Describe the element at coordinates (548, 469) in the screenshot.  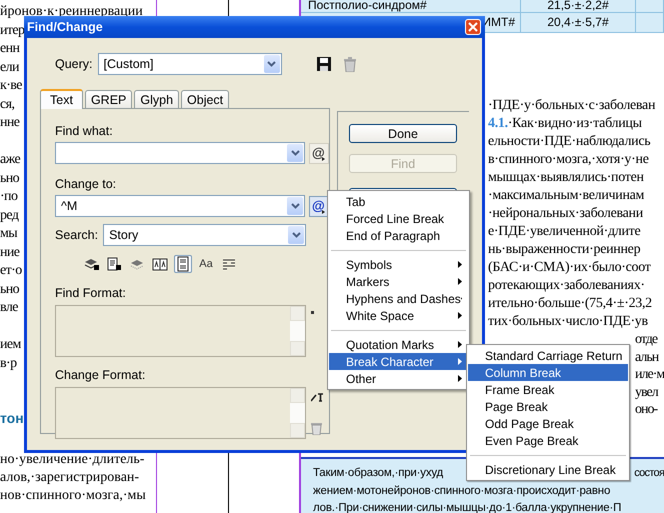
I see `menu-item: Discretionary Line Break` at that location.